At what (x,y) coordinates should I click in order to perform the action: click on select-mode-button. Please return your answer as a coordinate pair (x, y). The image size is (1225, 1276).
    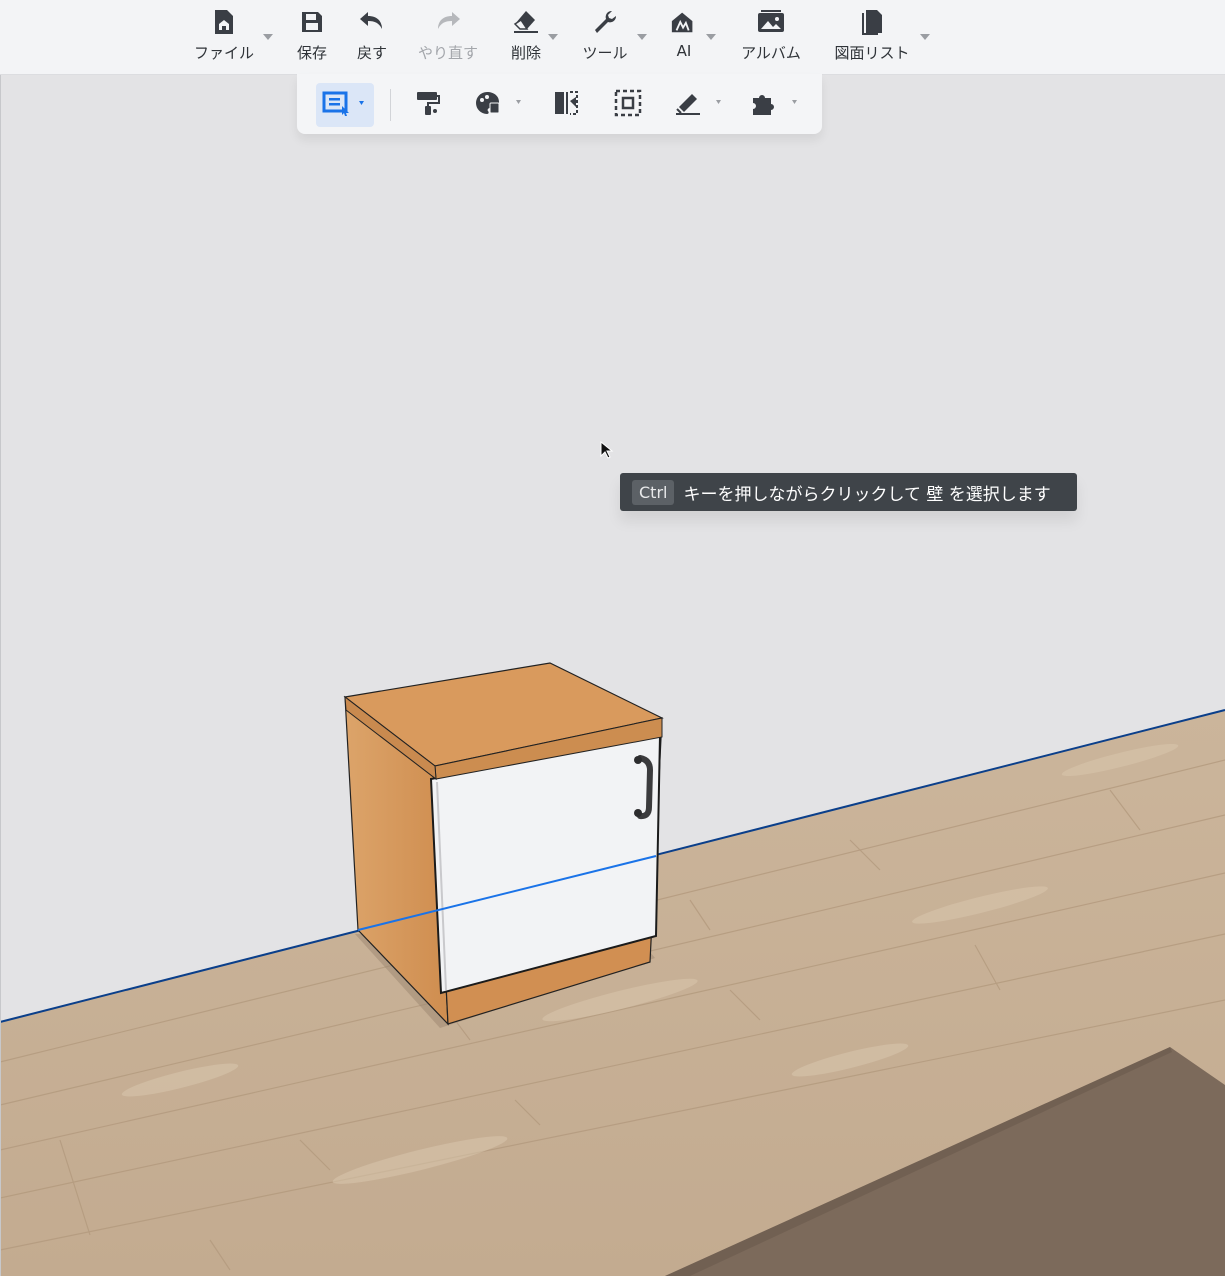
    Looking at the image, I should click on (345, 105).